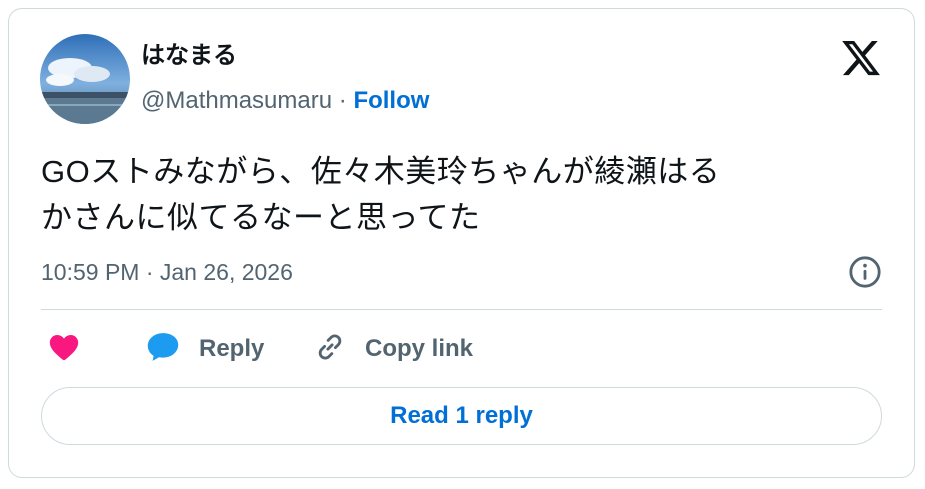  I want to click on tweet-text-line-1: GOストみながら、佐々木美玲ちゃんが綾瀬はる, so click(381, 171).